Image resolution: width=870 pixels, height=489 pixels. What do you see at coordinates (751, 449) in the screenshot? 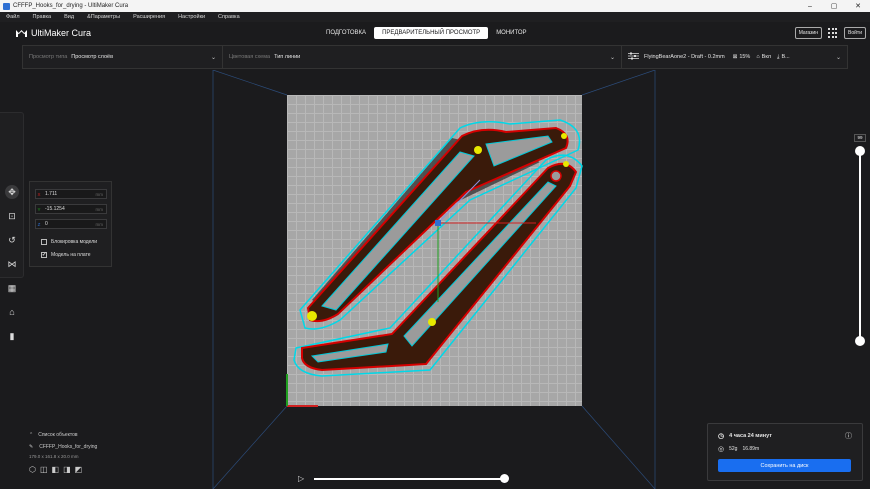
I see `material-length: 16.89m` at bounding box center [751, 449].